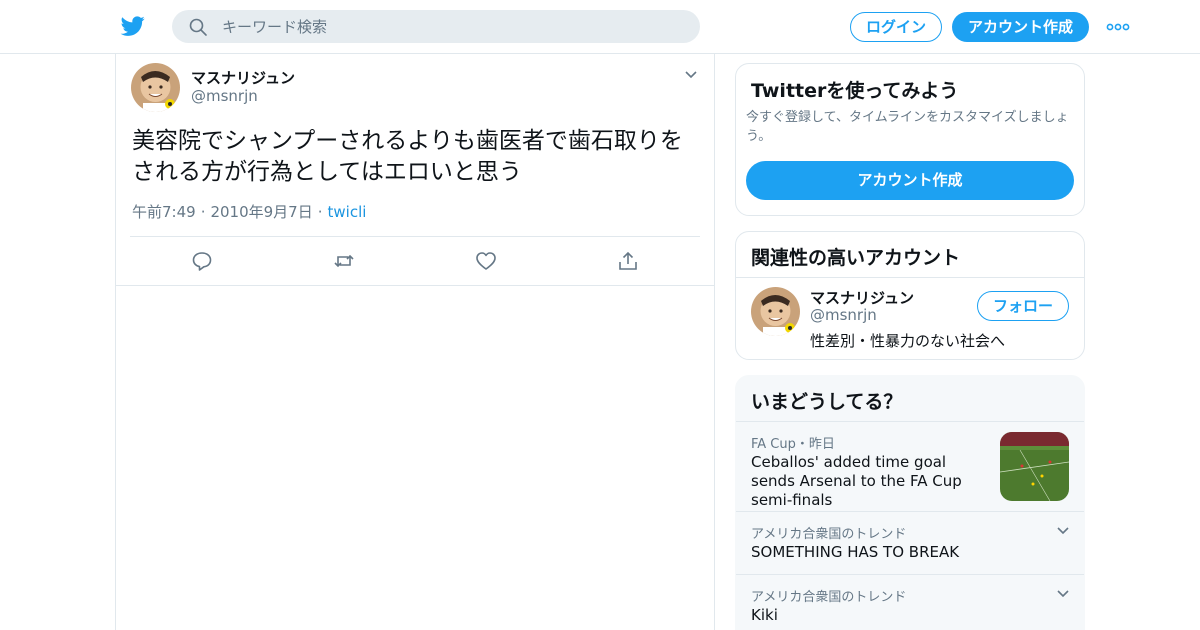 Image resolution: width=1200 pixels, height=630 pixels. Describe the element at coordinates (862, 297) in the screenshot. I see `account-display-name: マスナリジュン` at that location.